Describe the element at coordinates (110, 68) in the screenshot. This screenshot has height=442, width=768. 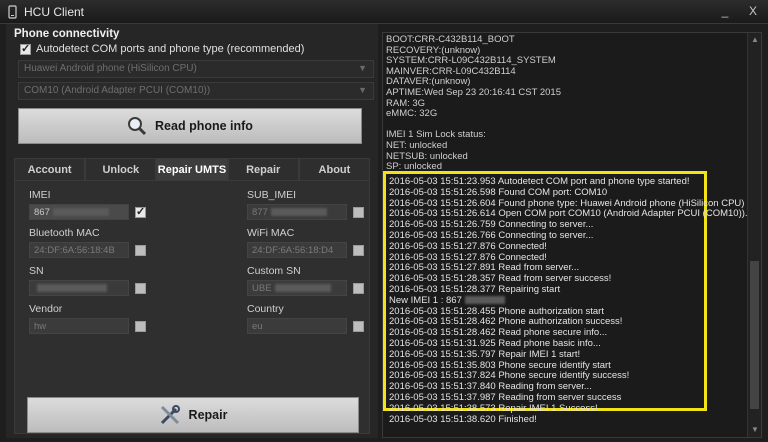
I see `phone-type-value: Huawei Android phone (HiSilicon CPU)` at that location.